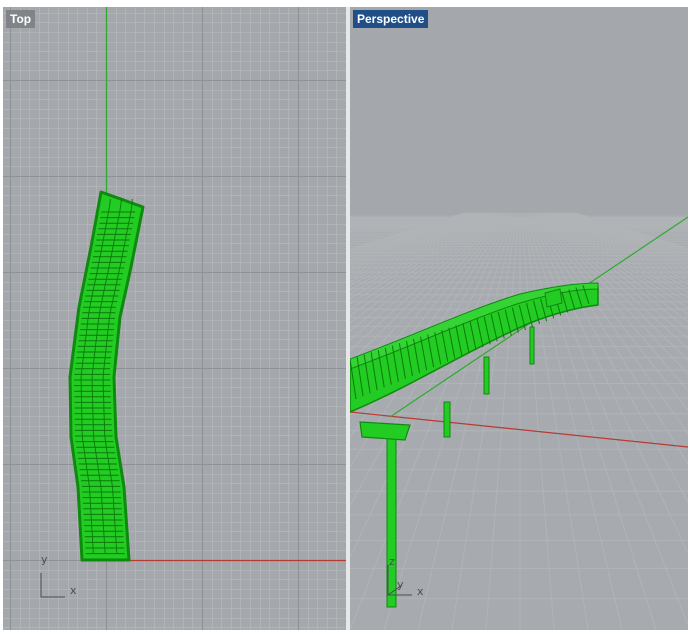 Image resolution: width=693 pixels, height=637 pixels. I want to click on perspective-viewport-title: Perspective, so click(391, 19).